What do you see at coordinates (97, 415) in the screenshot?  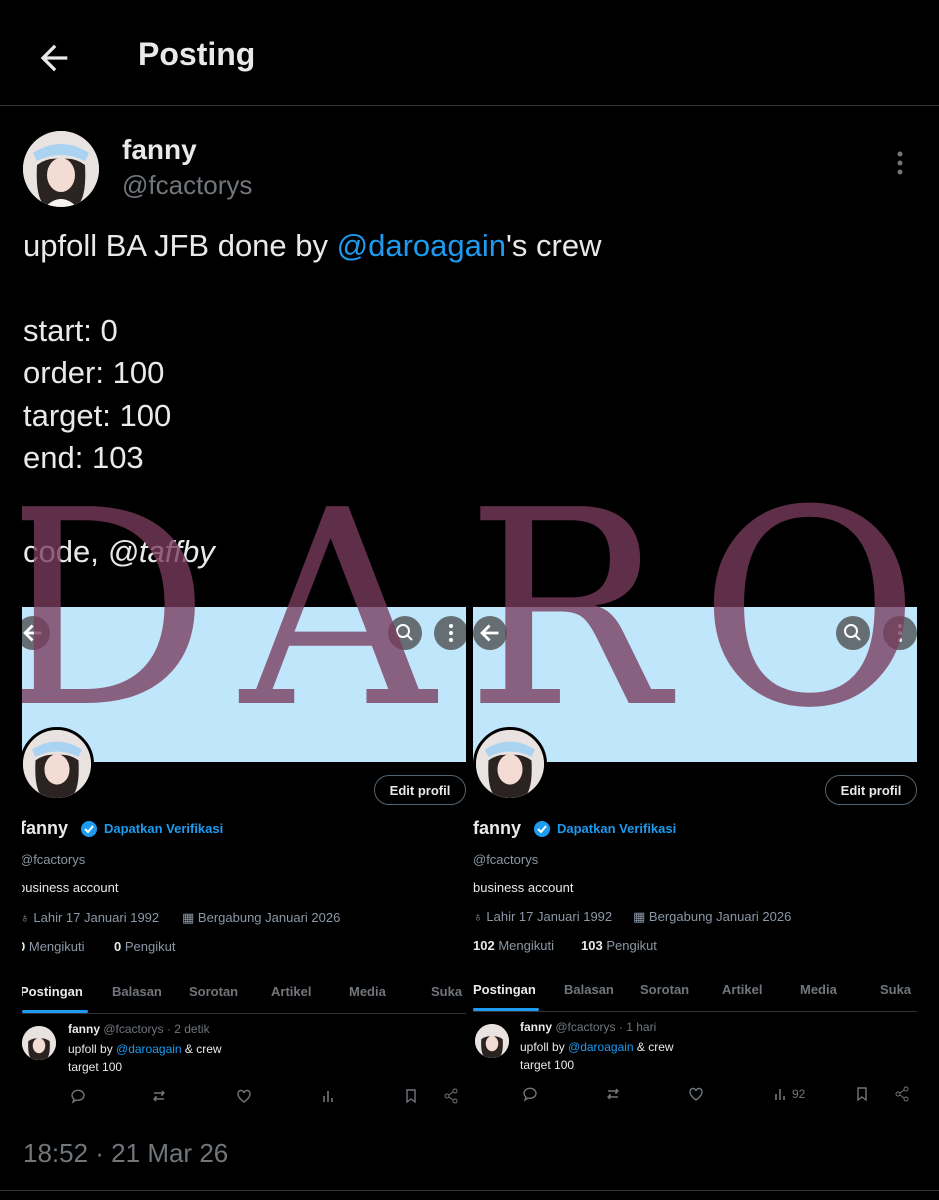 I see `tweet-line-target: target: 100` at bounding box center [97, 415].